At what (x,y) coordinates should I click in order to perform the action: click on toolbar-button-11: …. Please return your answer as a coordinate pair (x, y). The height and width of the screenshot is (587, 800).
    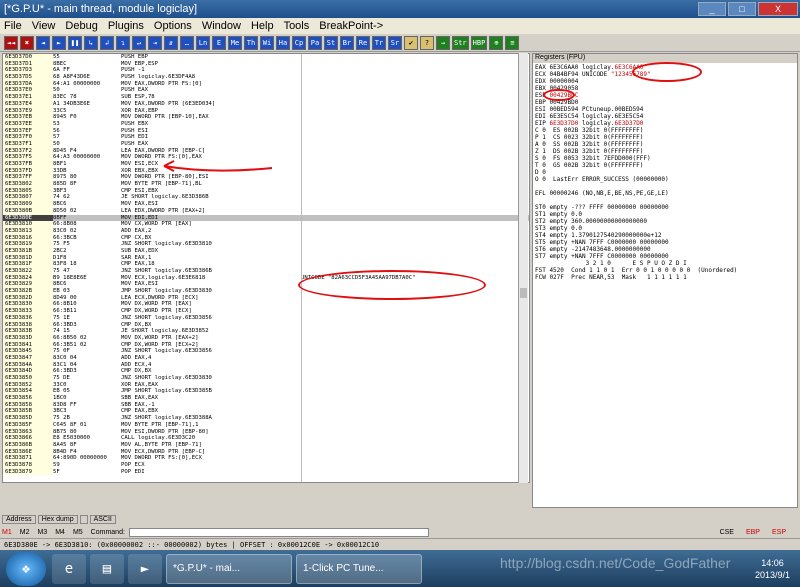
    Looking at the image, I should click on (187, 42).